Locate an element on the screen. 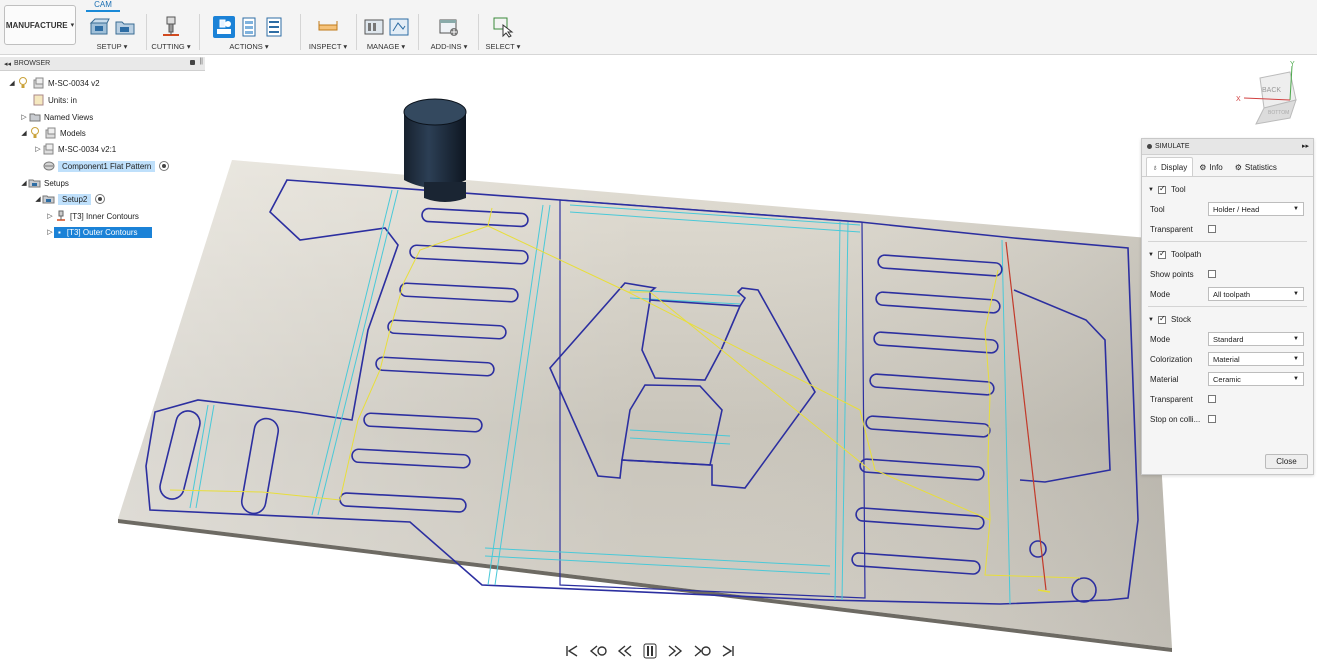 This screenshot has width=1317, height=661. colorization-dropdown: Material ▼ is located at coordinates (1256, 359).